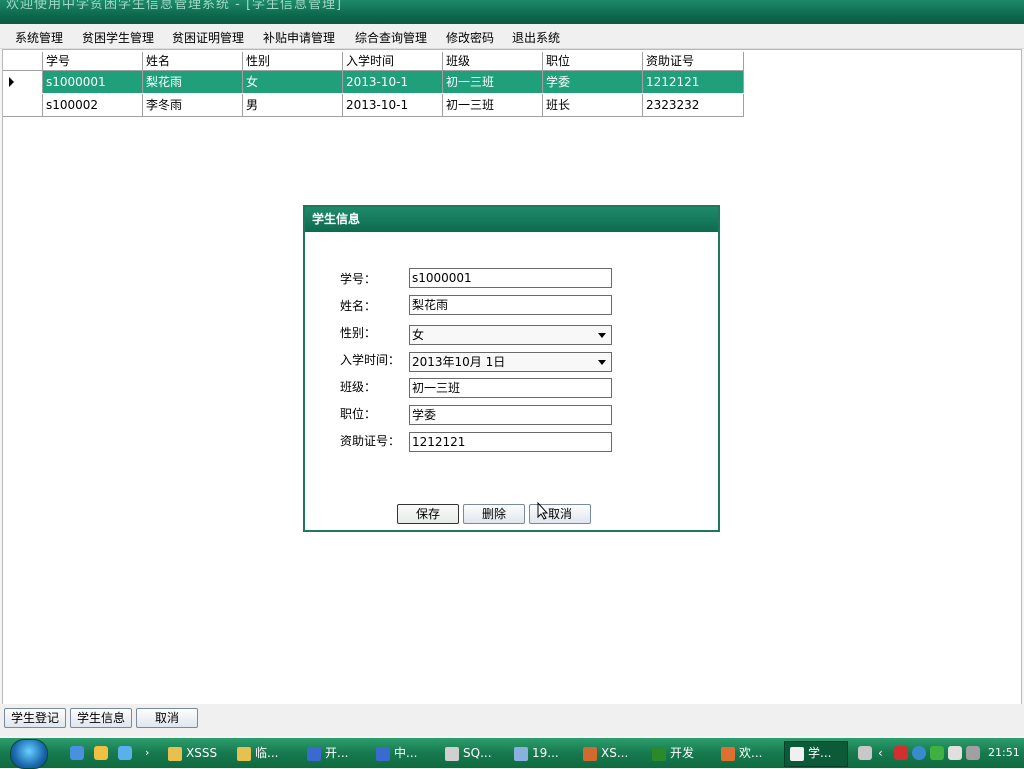 The height and width of the screenshot is (769, 1024). What do you see at coordinates (493, 61) in the screenshot?
I see `column-header: 班级` at bounding box center [493, 61].